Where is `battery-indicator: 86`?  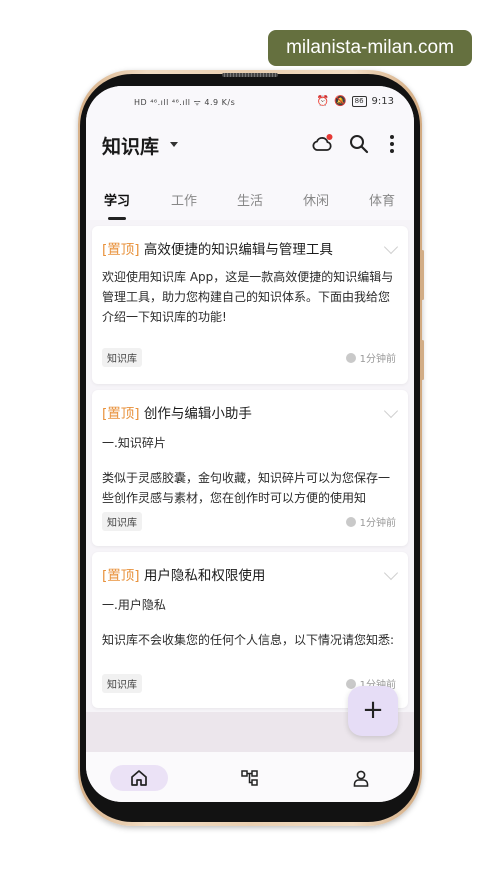 battery-indicator: 86 is located at coordinates (359, 101).